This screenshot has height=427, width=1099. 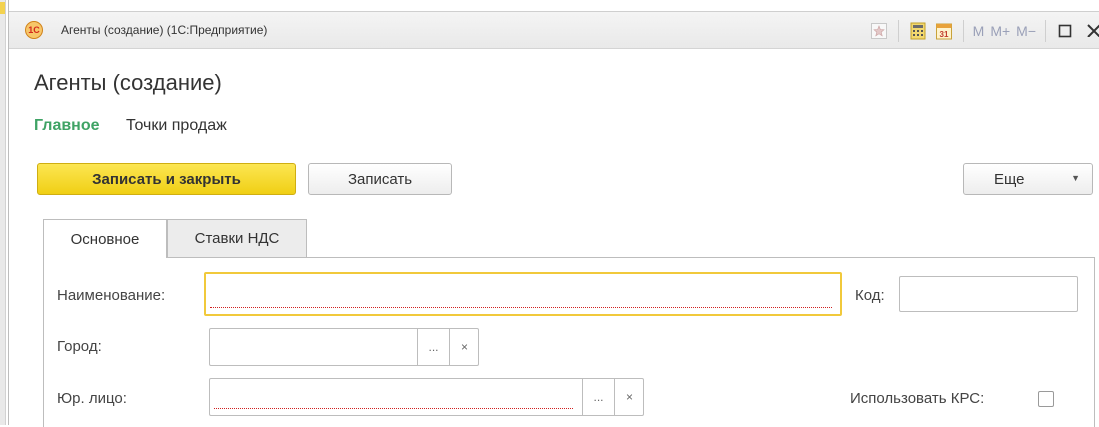 I want to click on form-navigation: Главное Точки продаж, so click(x=130, y=126).